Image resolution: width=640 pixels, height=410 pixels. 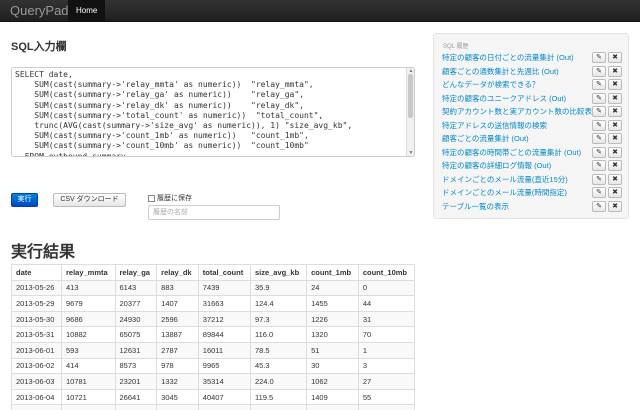 I want to click on table-cell: 10781, so click(x=88, y=381).